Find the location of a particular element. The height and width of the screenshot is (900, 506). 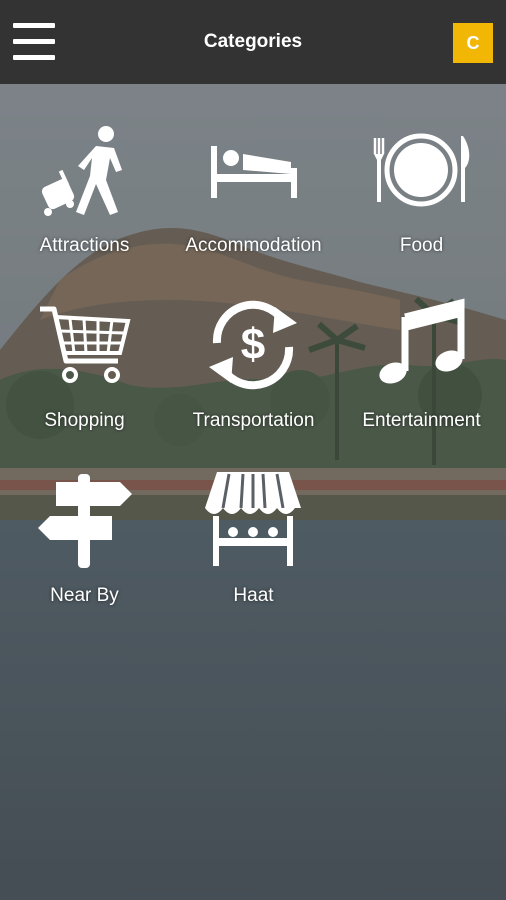

top-app-bar: Categories C is located at coordinates (253, 42).